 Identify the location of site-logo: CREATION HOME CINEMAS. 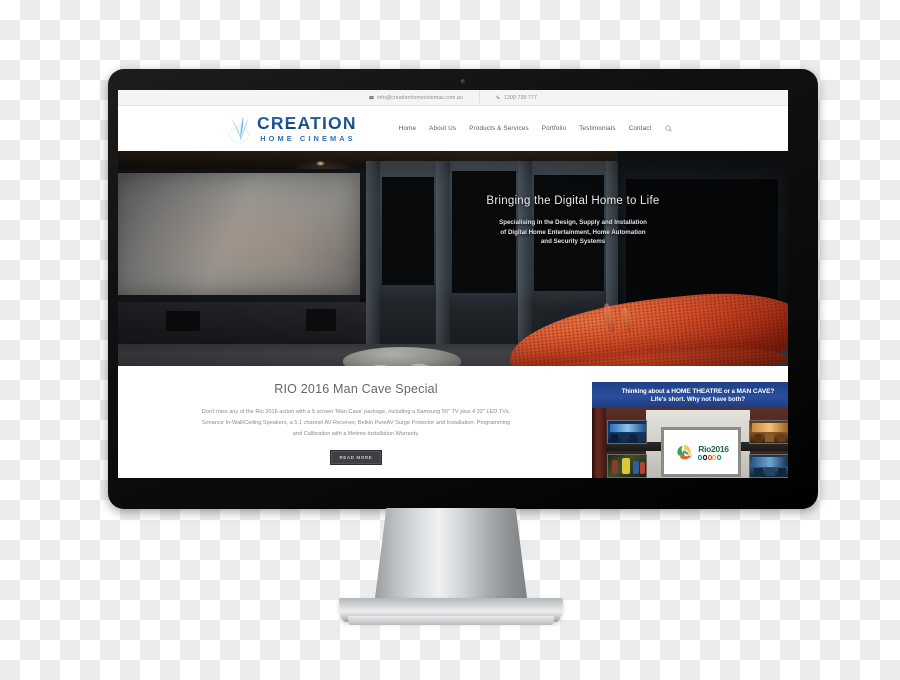
(292, 129).